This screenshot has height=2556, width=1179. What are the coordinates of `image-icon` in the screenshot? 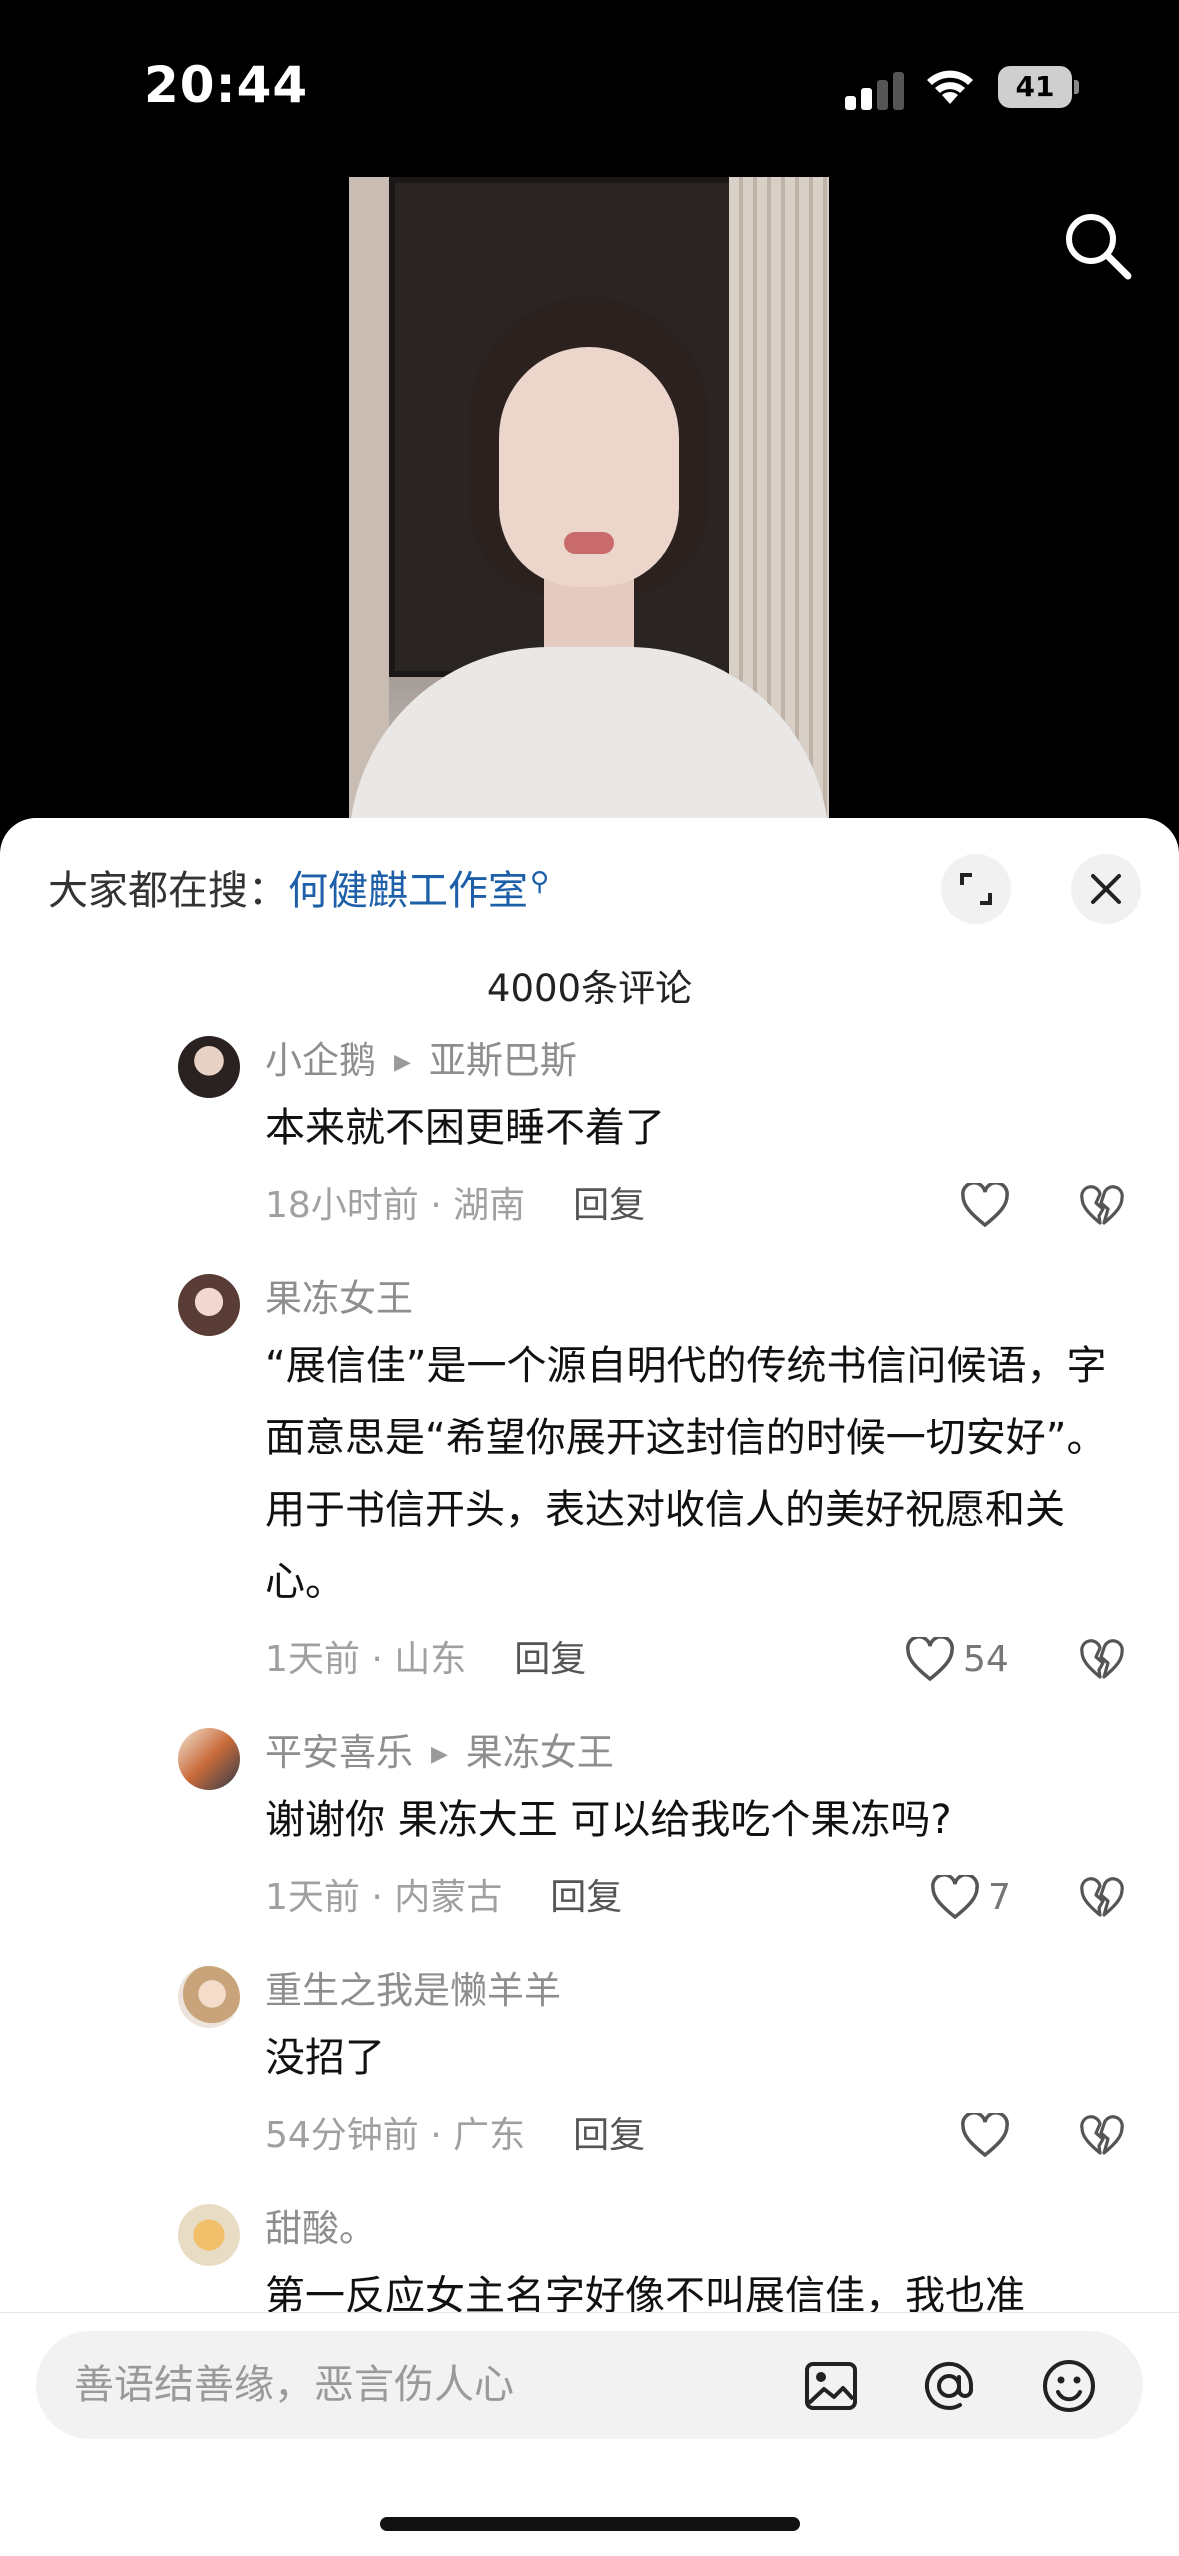 It's located at (831, 2386).